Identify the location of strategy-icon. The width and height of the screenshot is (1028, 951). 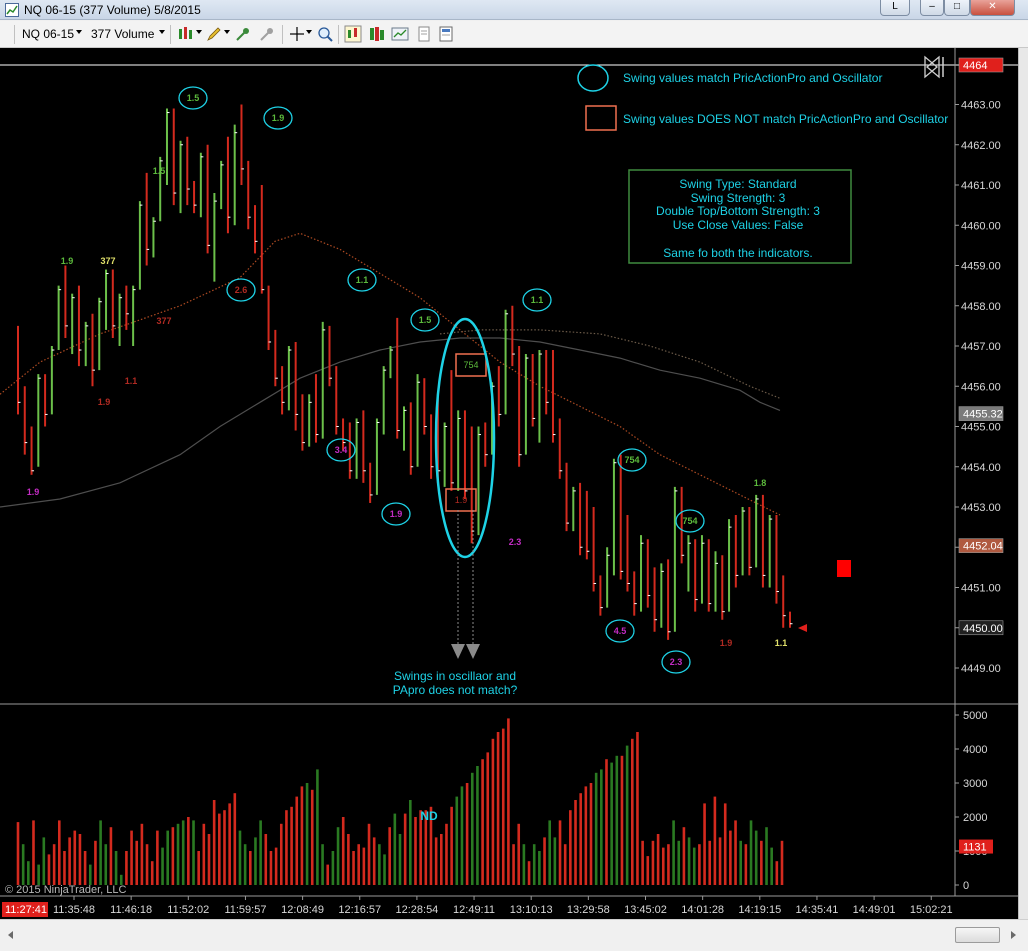
(267, 34).